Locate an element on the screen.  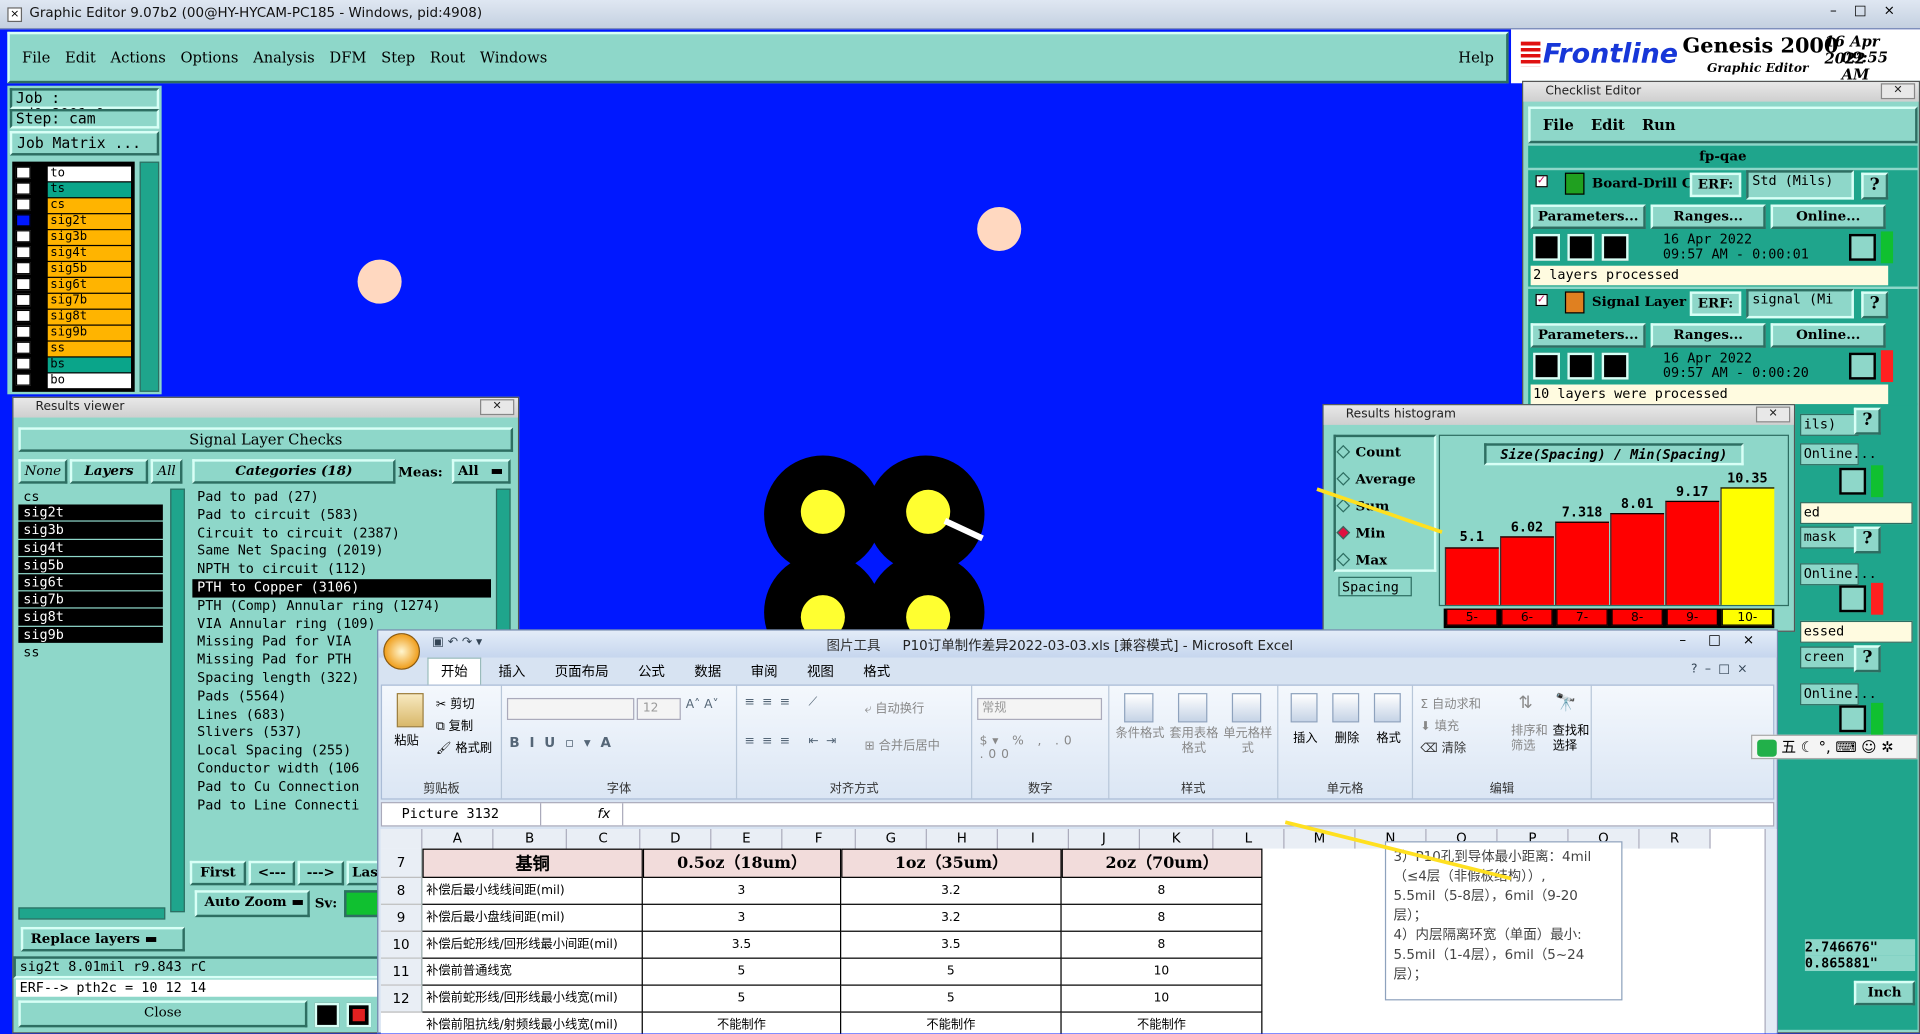
layer-sig6t: sig6t is located at coordinates (89, 285).